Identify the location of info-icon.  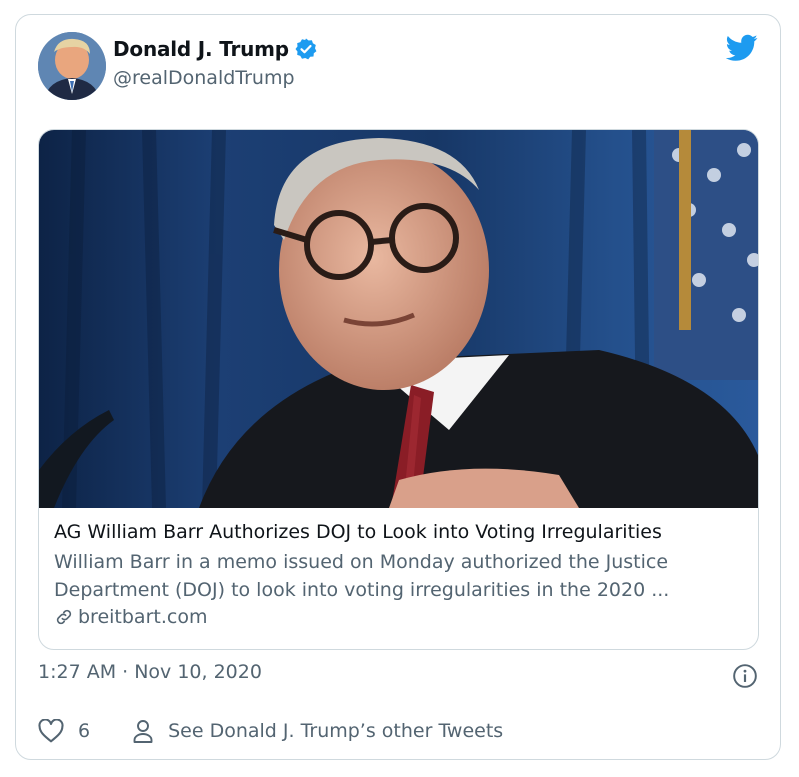
(745, 676).